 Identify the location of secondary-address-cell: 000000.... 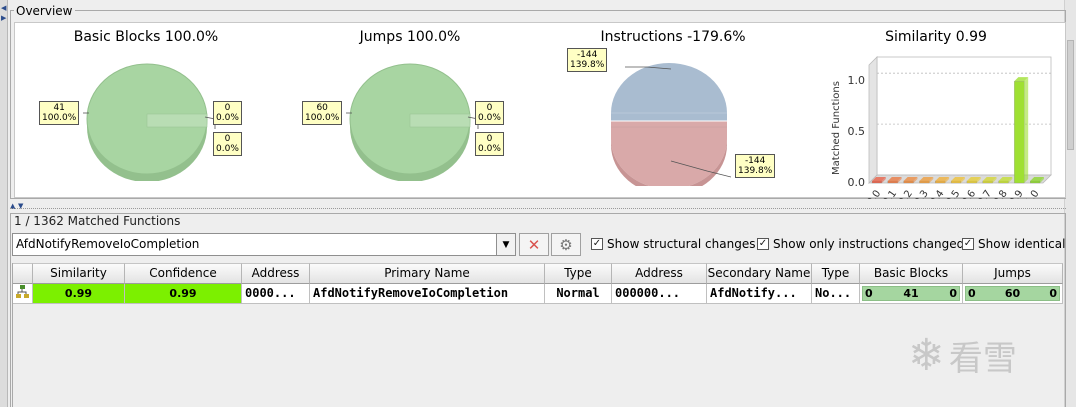
(659, 294).